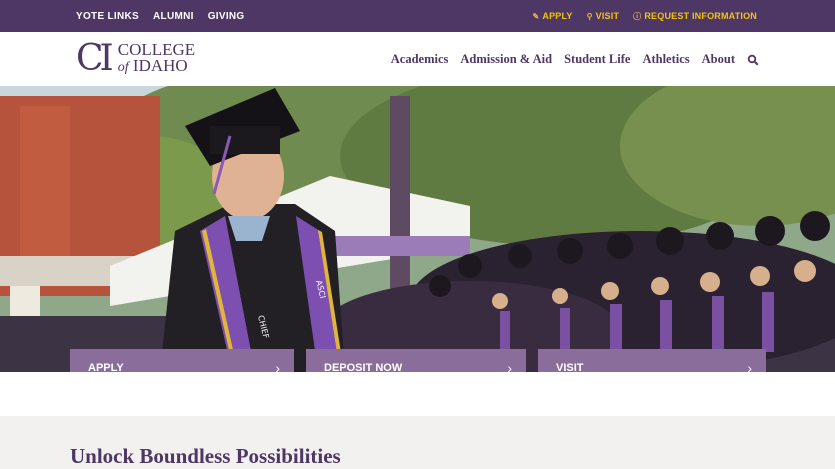 Image resolution: width=835 pixels, height=469 pixels. Describe the element at coordinates (160, 65) in the screenshot. I see `logo-idaho: IDAHO` at that location.